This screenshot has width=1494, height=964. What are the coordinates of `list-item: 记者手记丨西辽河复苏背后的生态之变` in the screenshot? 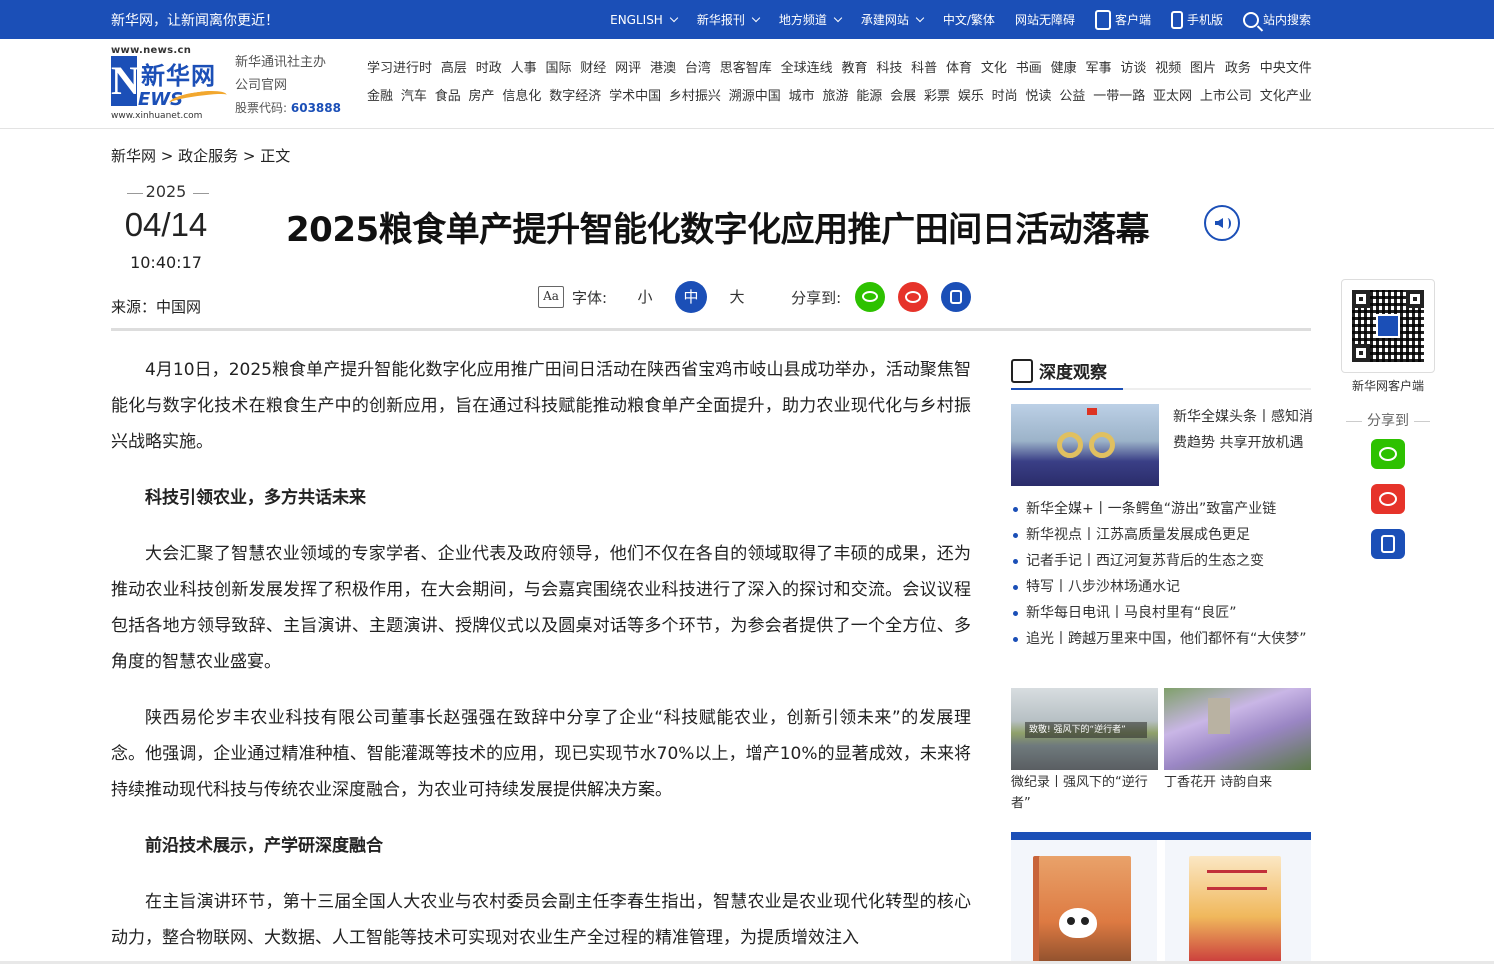 It's located at (1161, 561).